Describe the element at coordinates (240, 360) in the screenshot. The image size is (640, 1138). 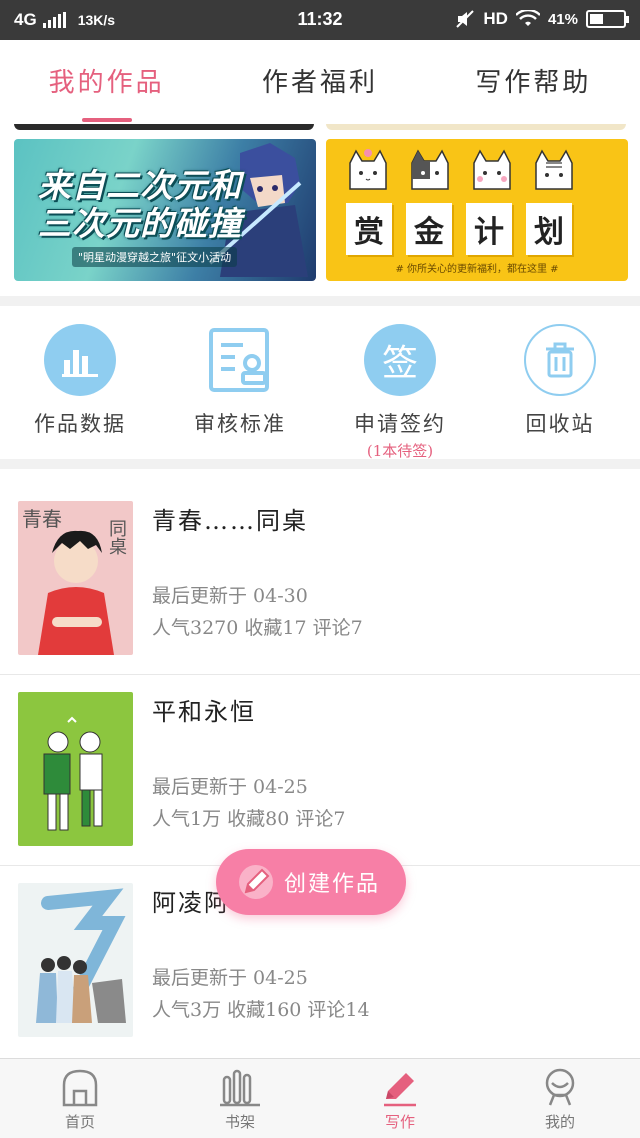
I see `document-icon` at that location.